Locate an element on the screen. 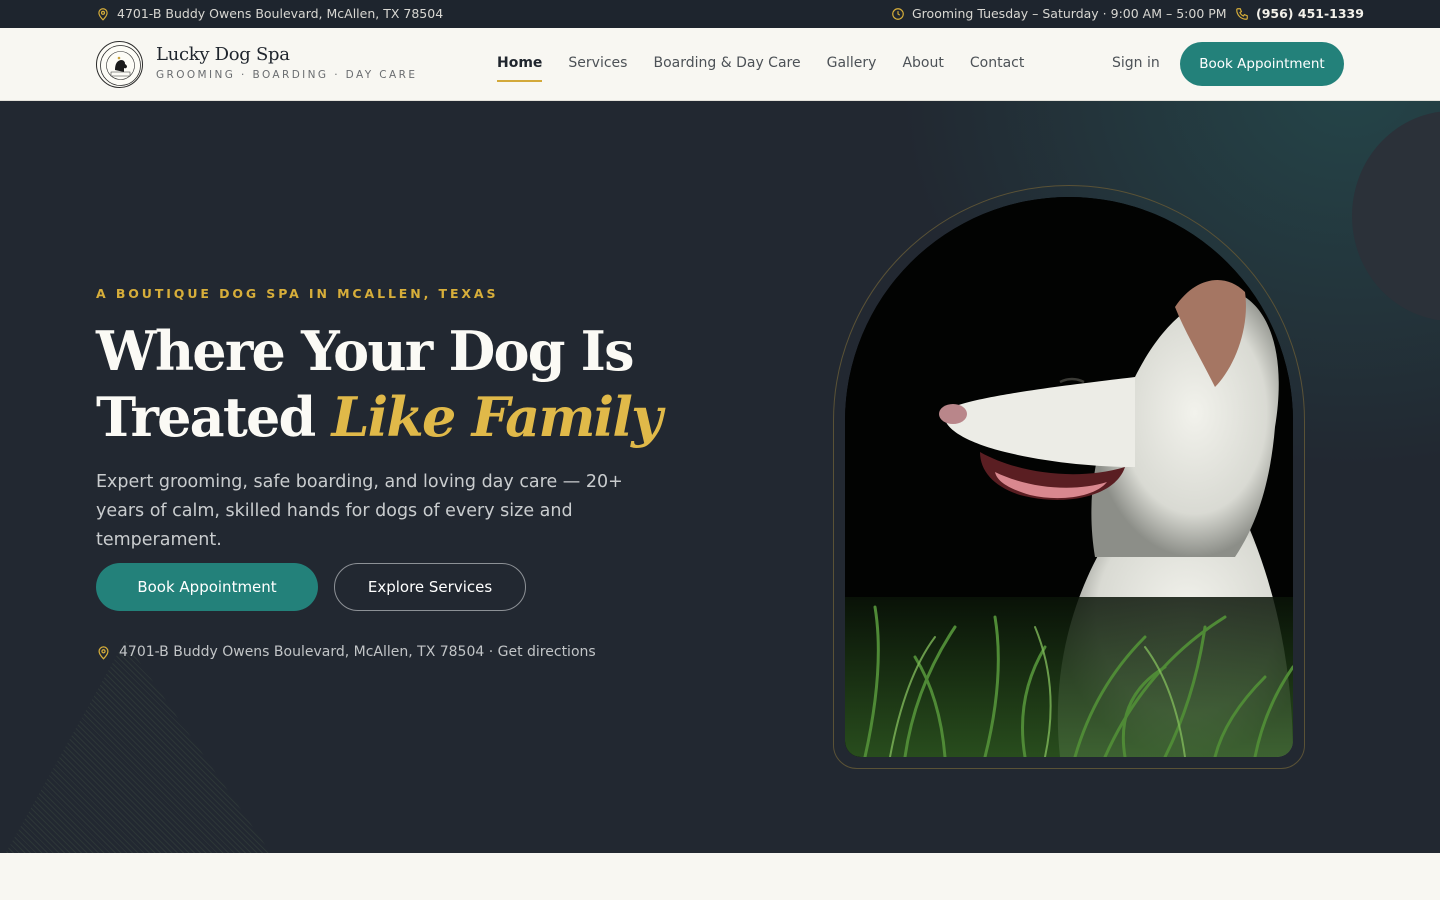  nav-link-contact: Contact is located at coordinates (997, 68).